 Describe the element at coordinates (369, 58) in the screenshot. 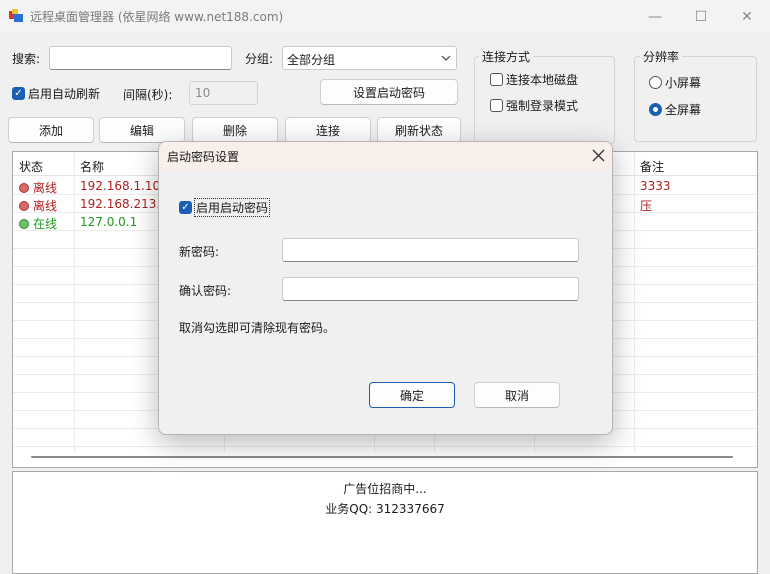

I see `group-select: 全部分组` at that location.